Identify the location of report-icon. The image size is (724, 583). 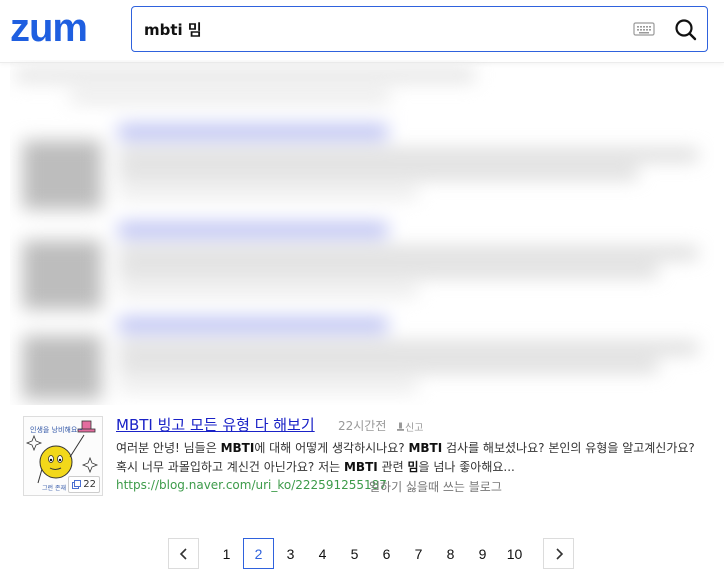
(400, 426).